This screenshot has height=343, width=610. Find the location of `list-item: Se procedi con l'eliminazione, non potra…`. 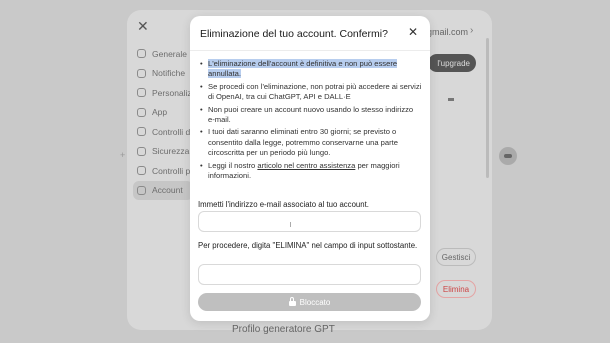

list-item: Se procedi con l'eliminazione, non potra… is located at coordinates (311, 92).